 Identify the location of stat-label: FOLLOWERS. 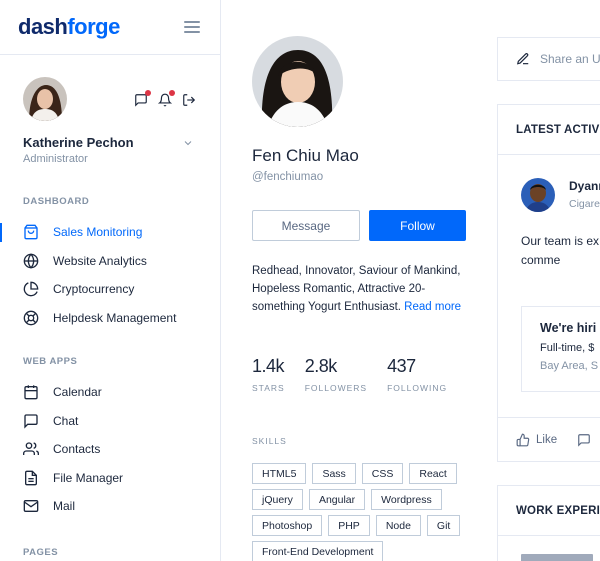
(336, 388).